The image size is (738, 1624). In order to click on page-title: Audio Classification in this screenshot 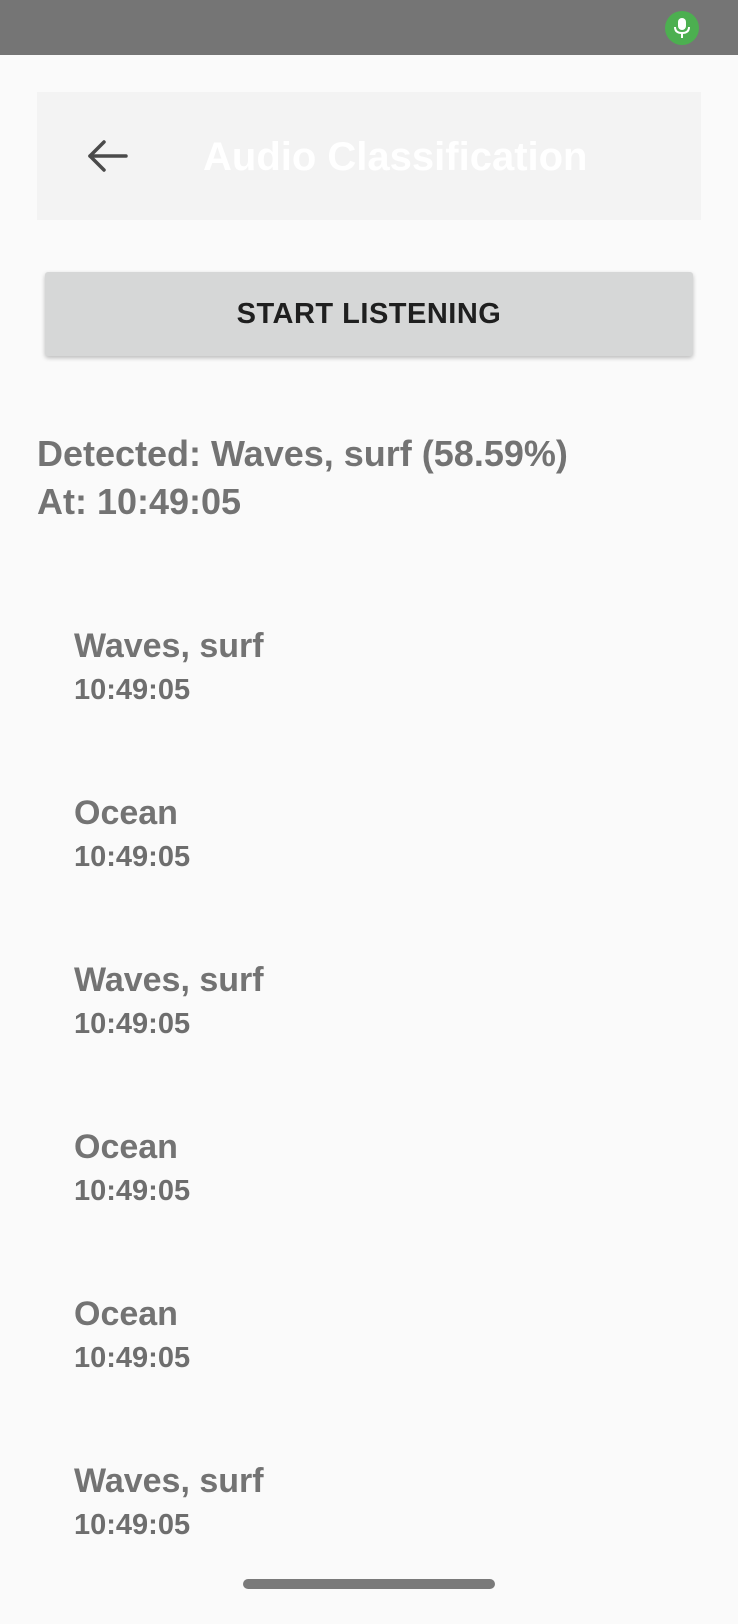, I will do `click(395, 157)`.